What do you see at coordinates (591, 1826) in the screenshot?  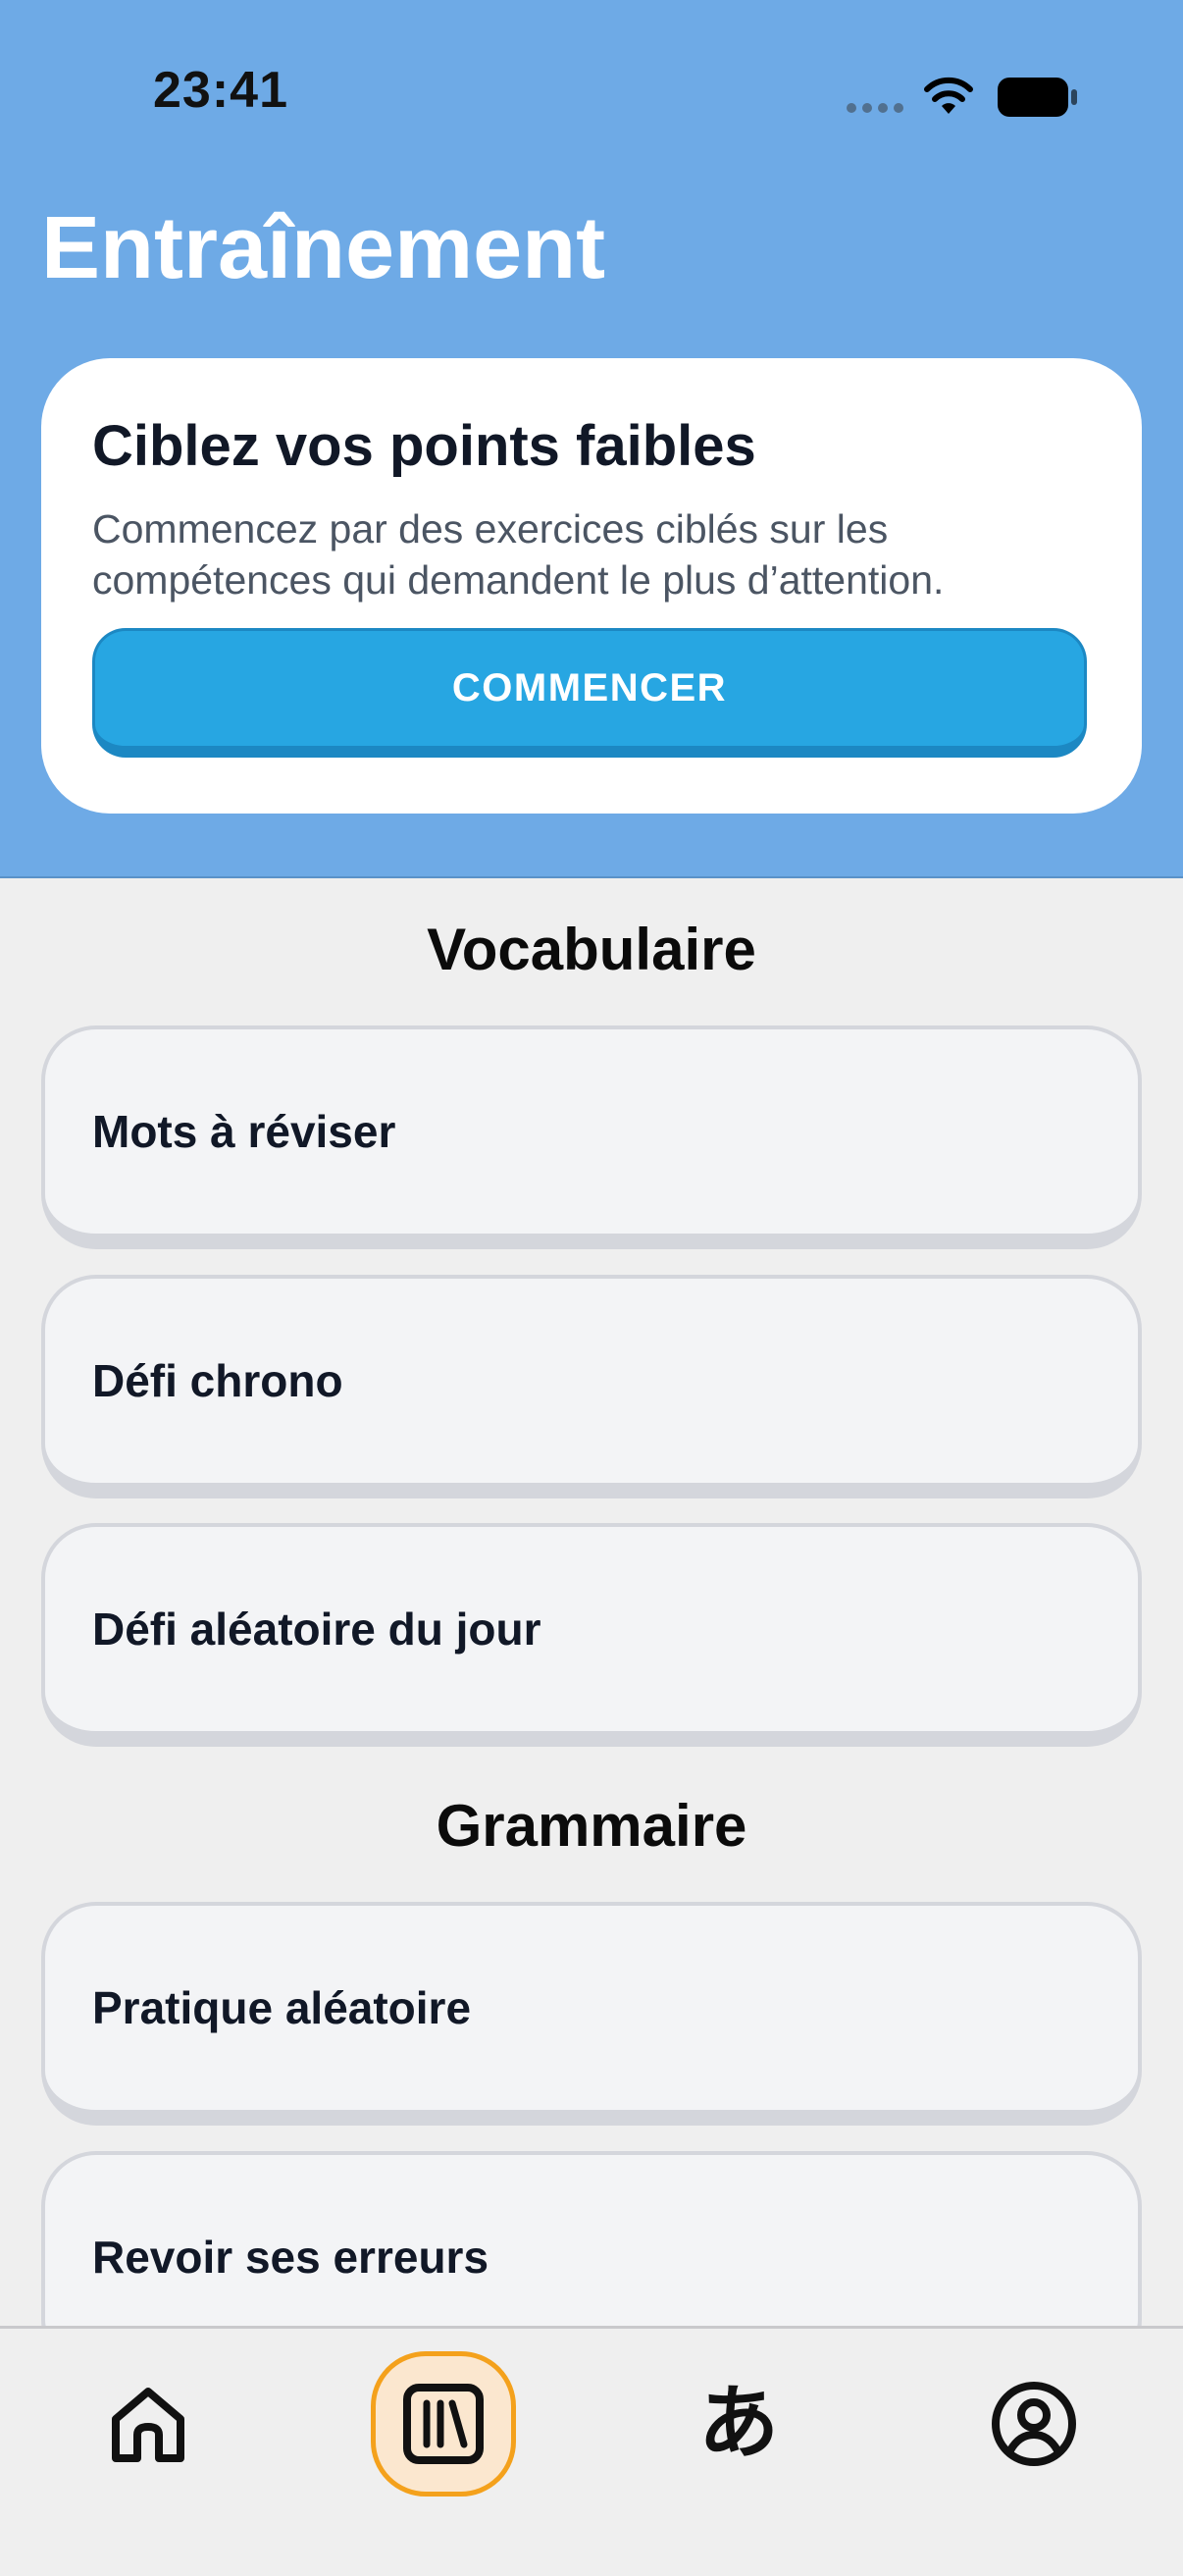 I see `section-title-grammar: Grammaire` at bounding box center [591, 1826].